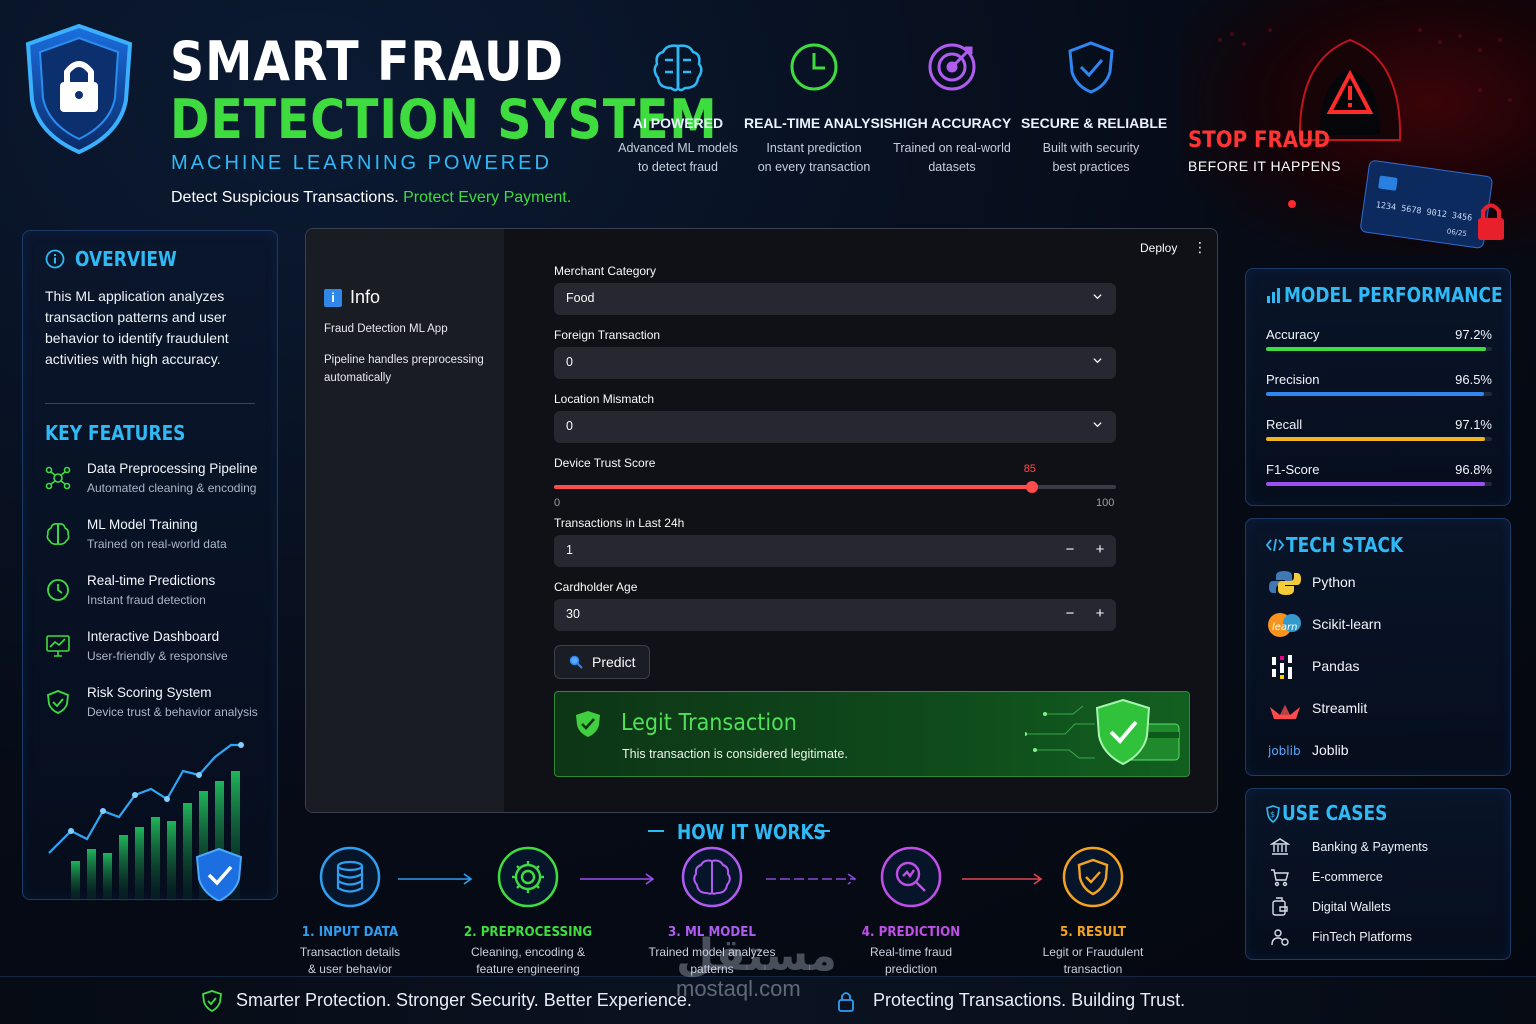  I want to click on slider-handle, so click(1031, 487).